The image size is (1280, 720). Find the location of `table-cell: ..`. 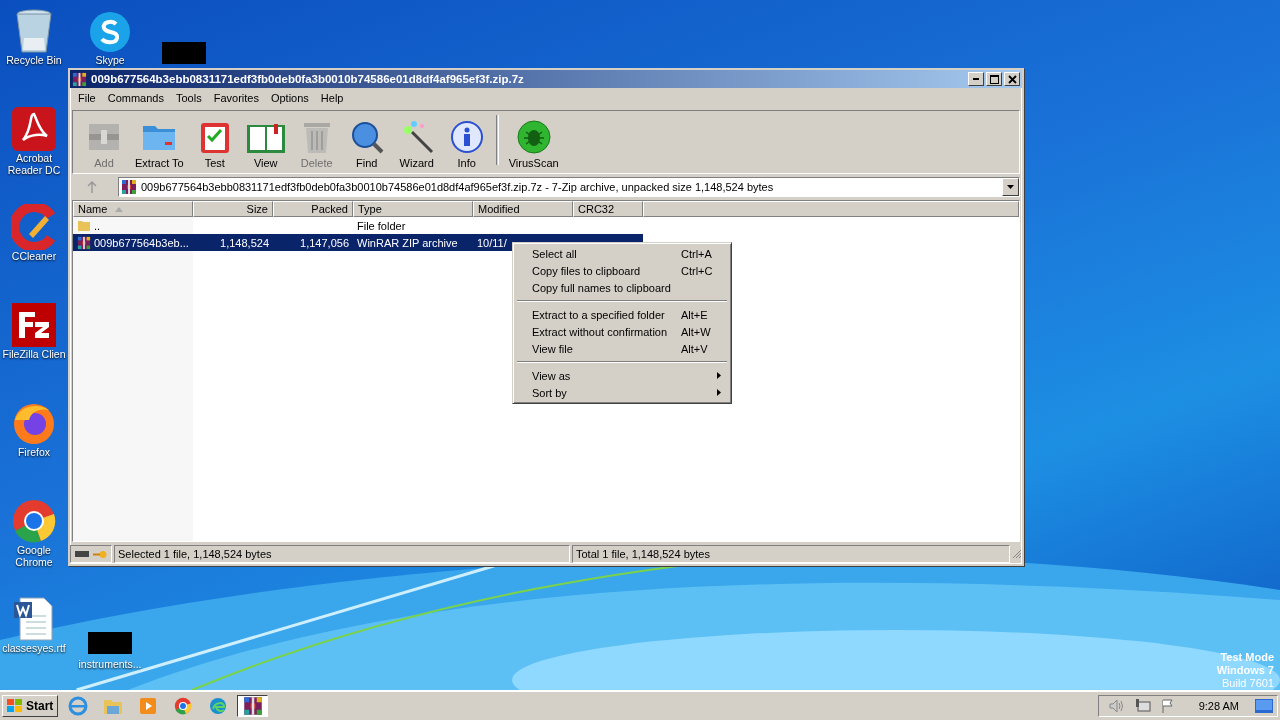

table-cell: .. is located at coordinates (97, 225).